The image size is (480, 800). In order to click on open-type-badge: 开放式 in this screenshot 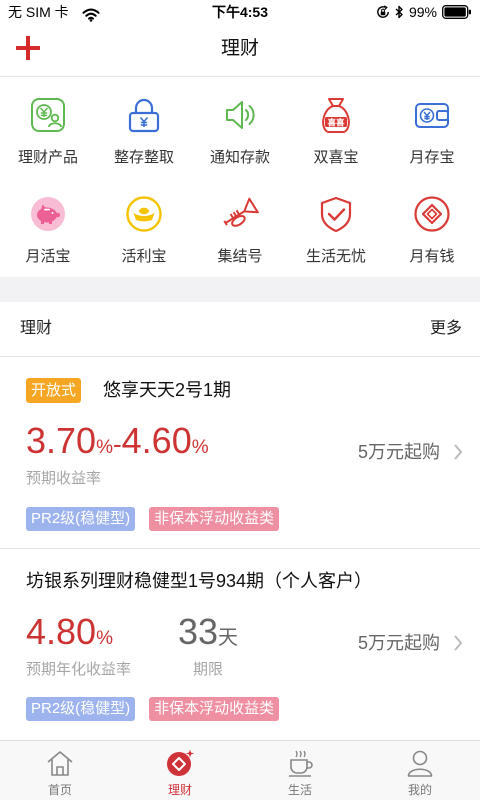, I will do `click(54, 390)`.